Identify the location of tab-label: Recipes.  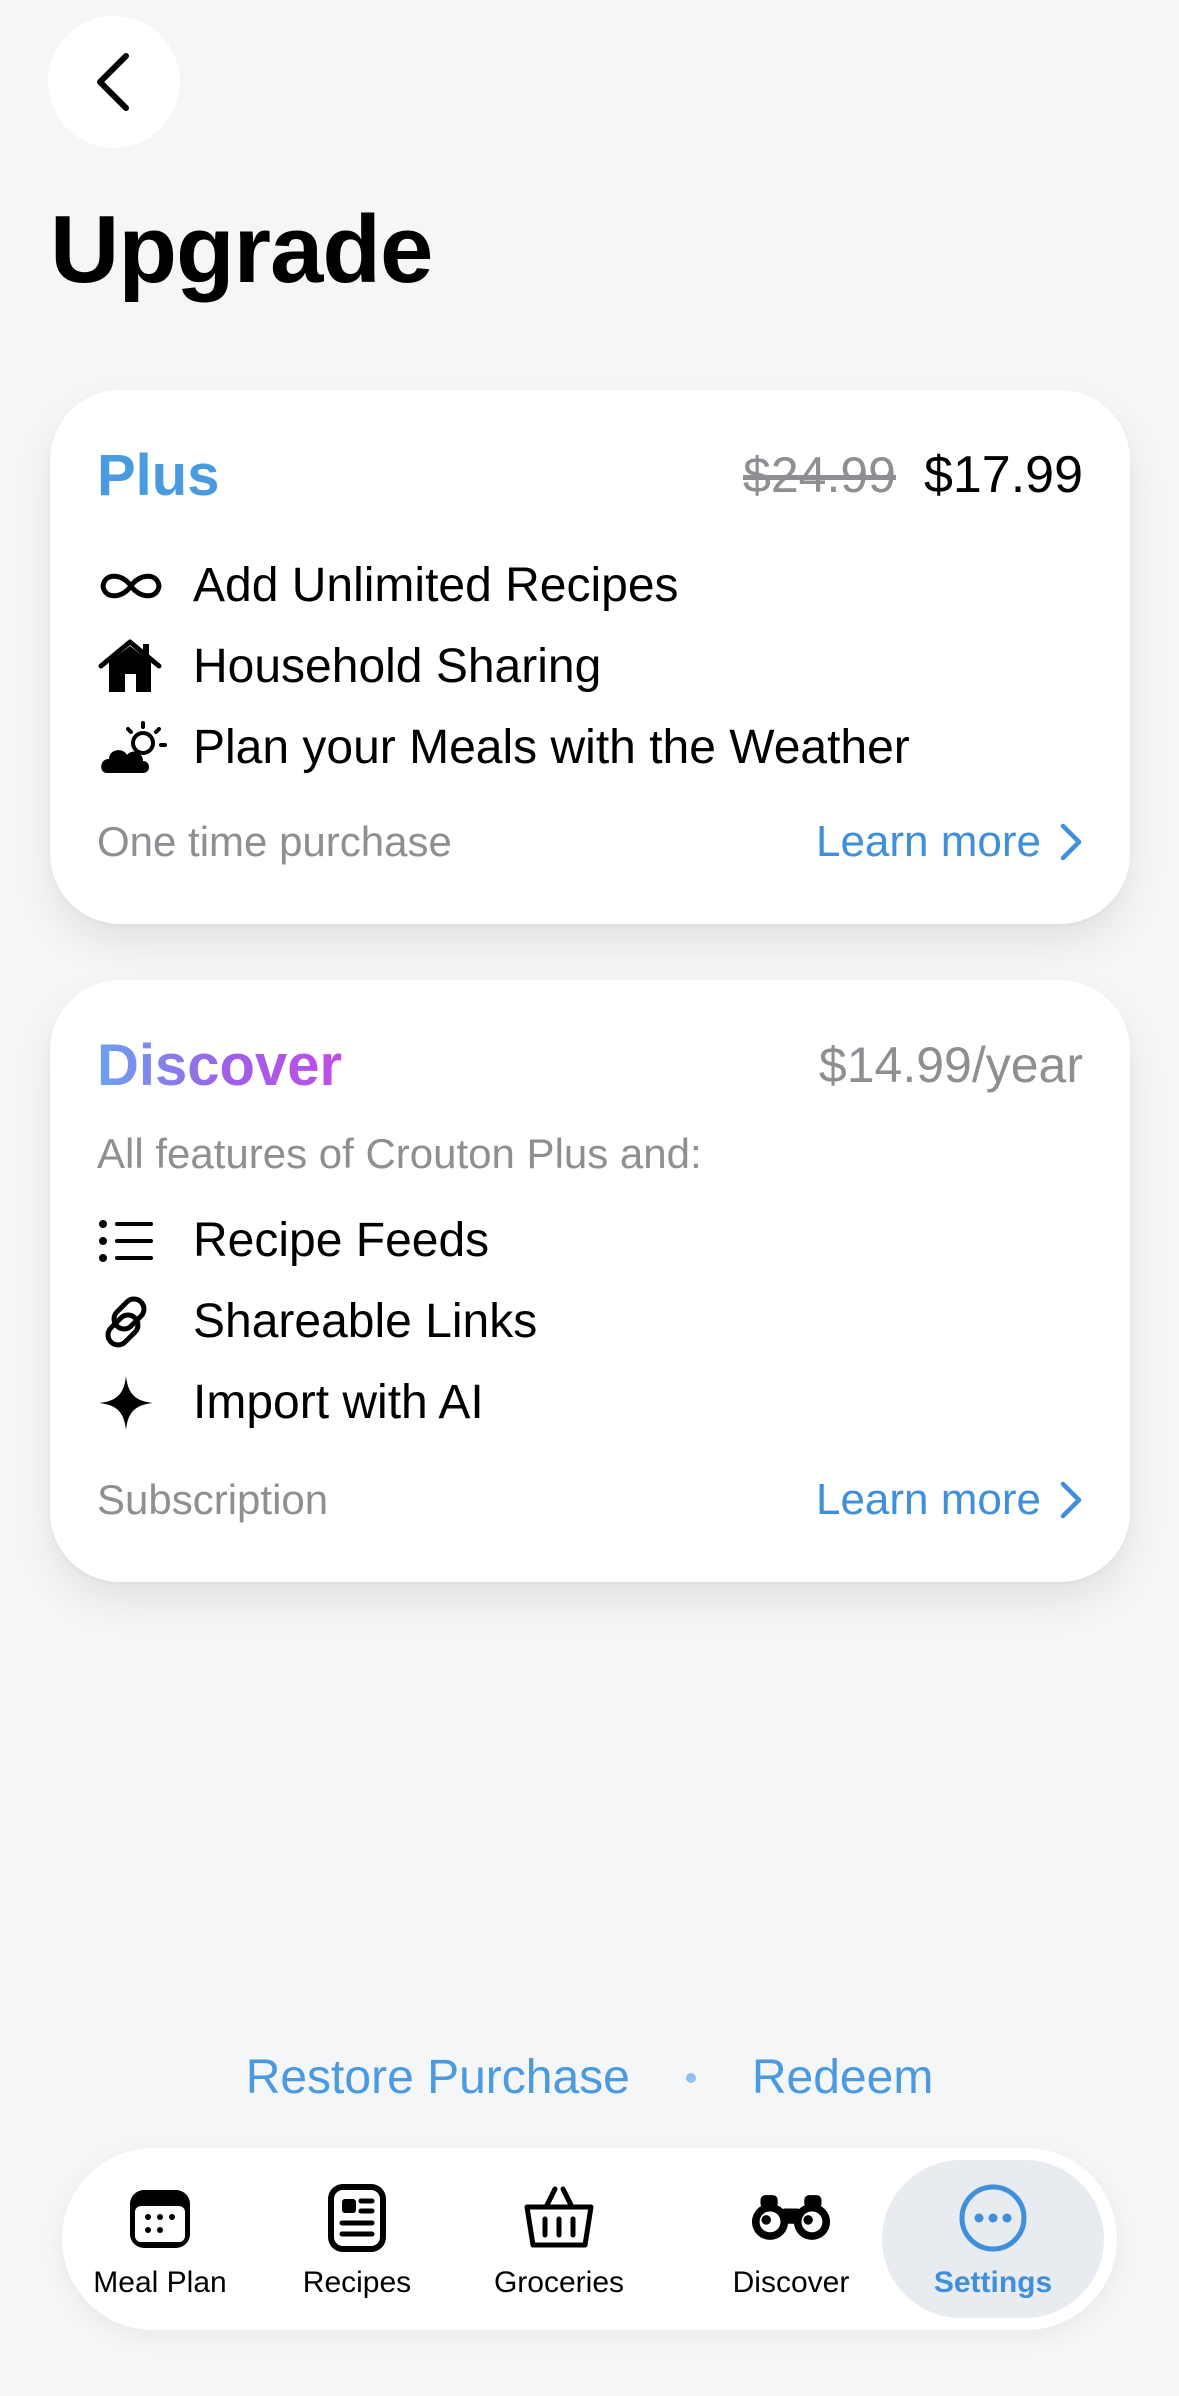
(357, 2282).